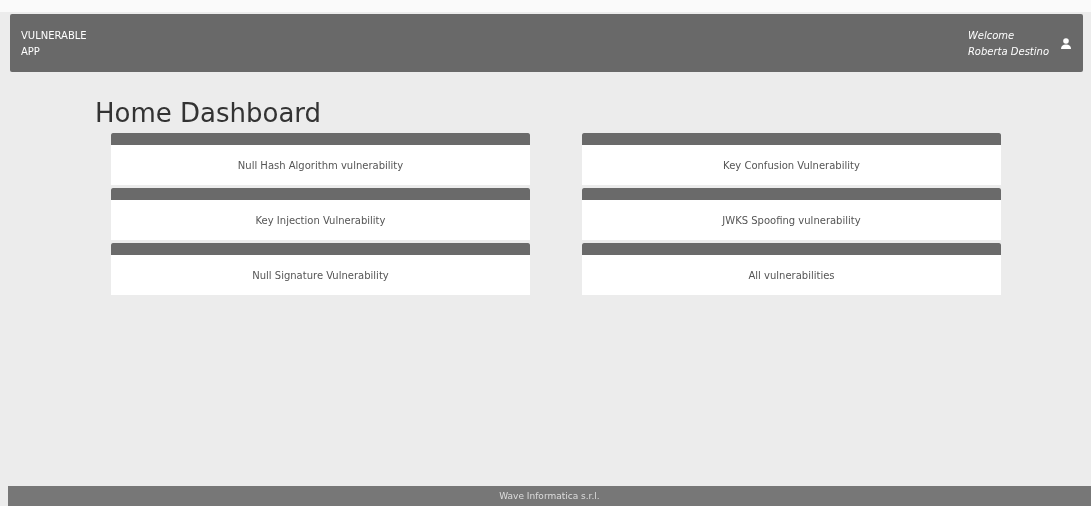 This screenshot has height=506, width=1091. What do you see at coordinates (549, 496) in the screenshot?
I see `footer-text: Wave Informatica s.r.l.` at bounding box center [549, 496].